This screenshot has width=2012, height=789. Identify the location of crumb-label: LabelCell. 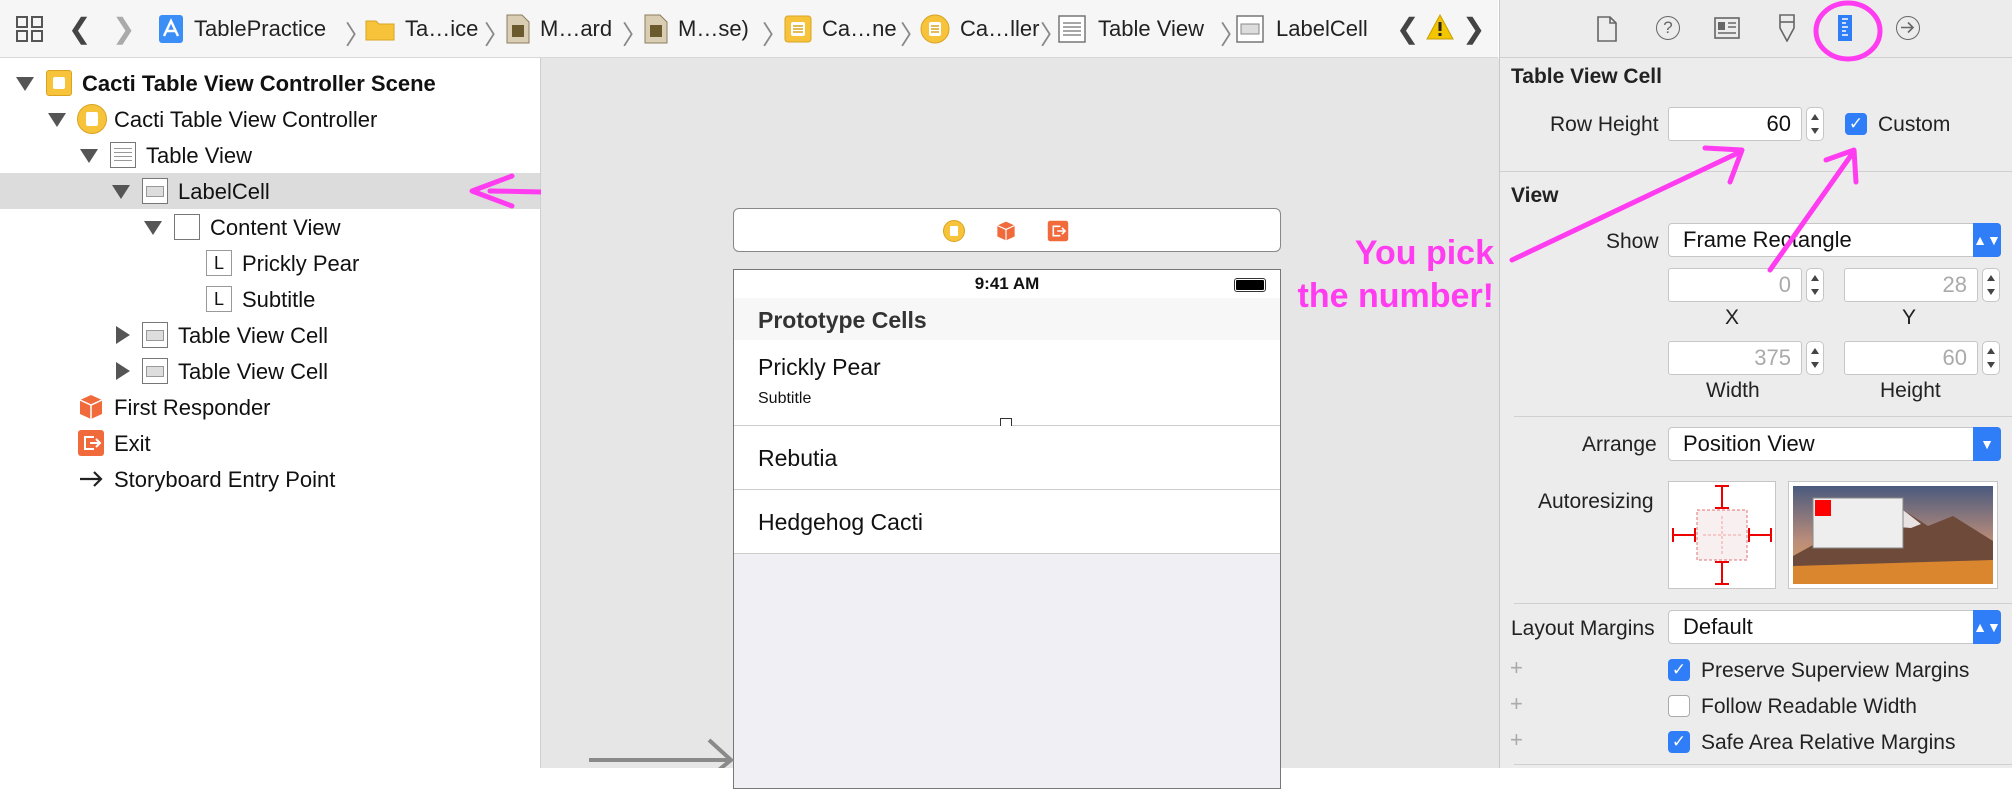
(1322, 28).